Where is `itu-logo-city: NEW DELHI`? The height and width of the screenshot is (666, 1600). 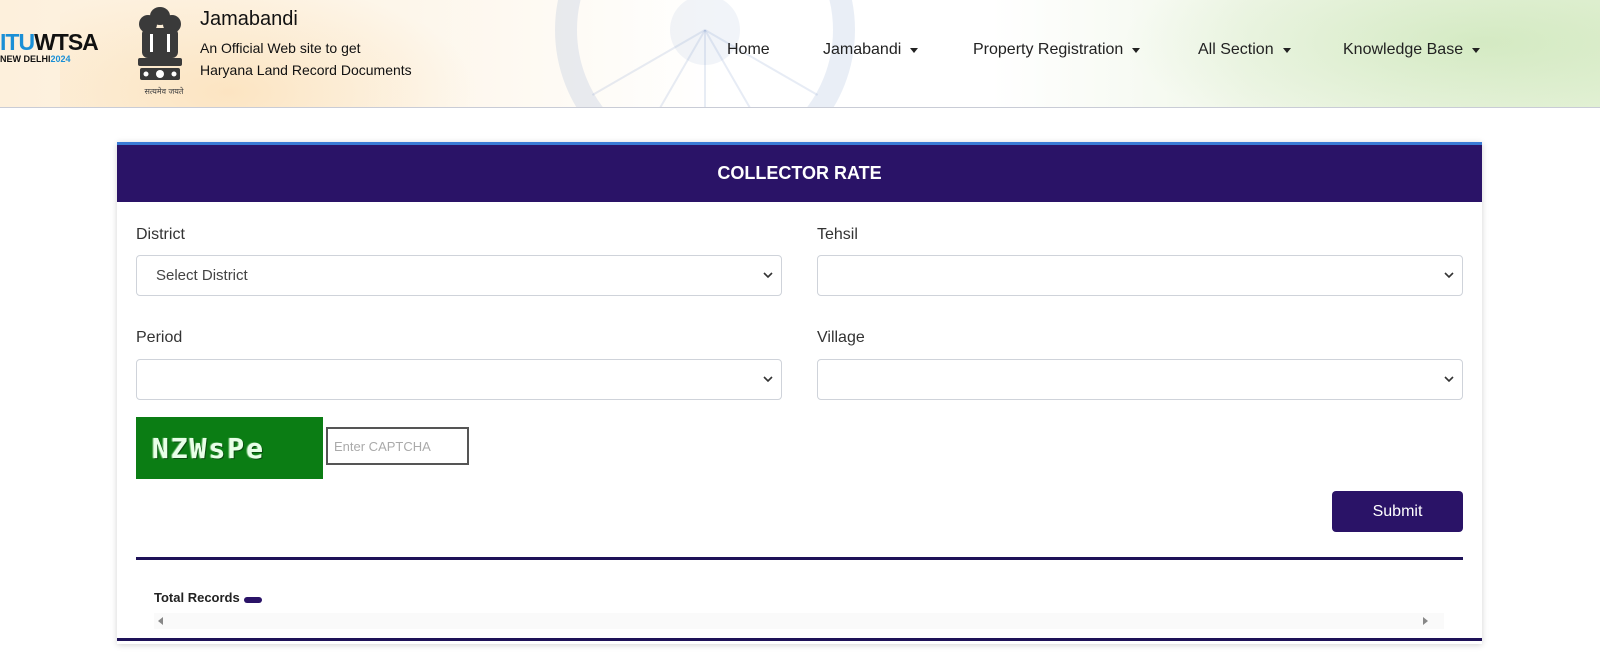 itu-logo-city: NEW DELHI is located at coordinates (25, 59).